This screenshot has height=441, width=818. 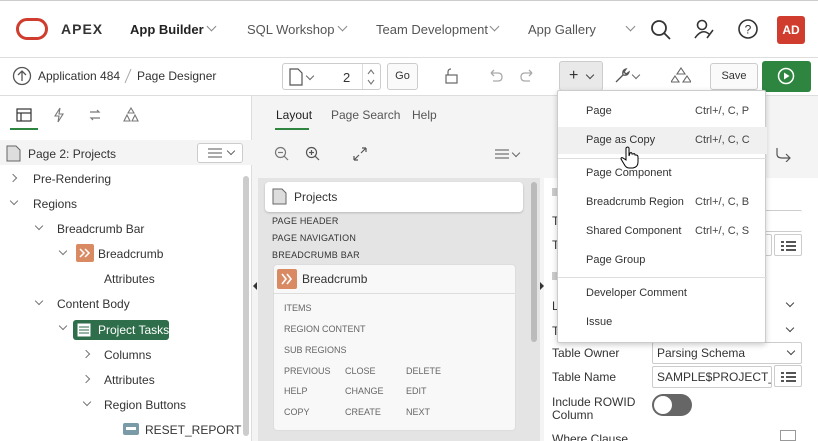 What do you see at coordinates (451, 76) in the screenshot?
I see `lock-page-icon` at bounding box center [451, 76].